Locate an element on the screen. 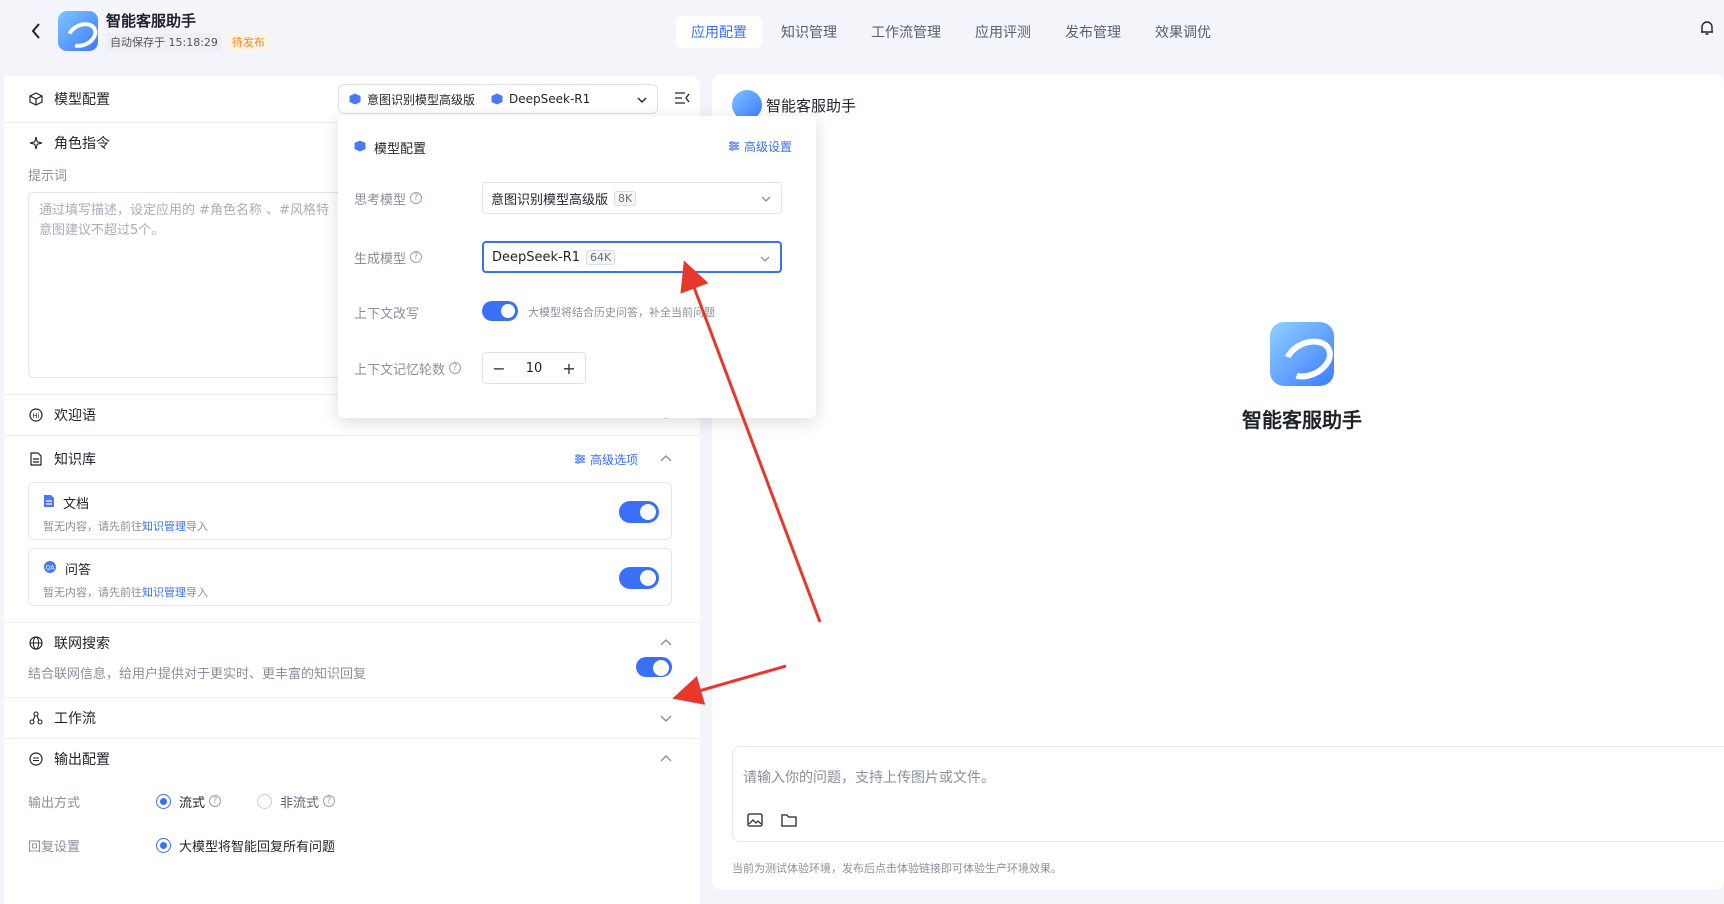 The width and height of the screenshot is (1724, 904). think-model-label-text: 思考模型 is located at coordinates (380, 200).